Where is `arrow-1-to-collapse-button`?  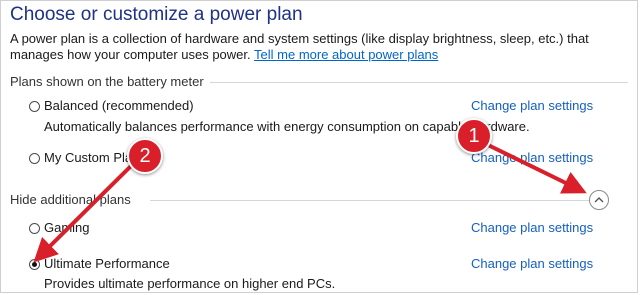
arrow-1-to-collapse-button is located at coordinates (537, 168).